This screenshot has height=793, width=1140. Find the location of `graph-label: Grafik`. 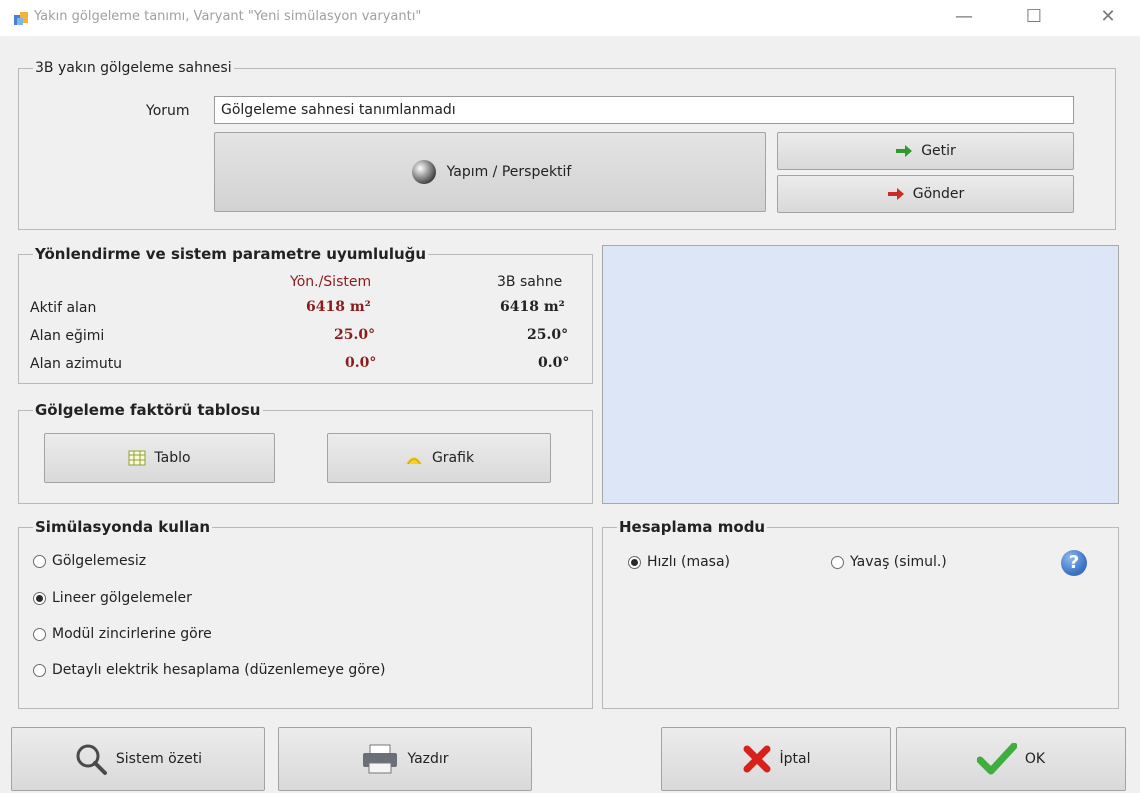

graph-label: Grafik is located at coordinates (453, 458).